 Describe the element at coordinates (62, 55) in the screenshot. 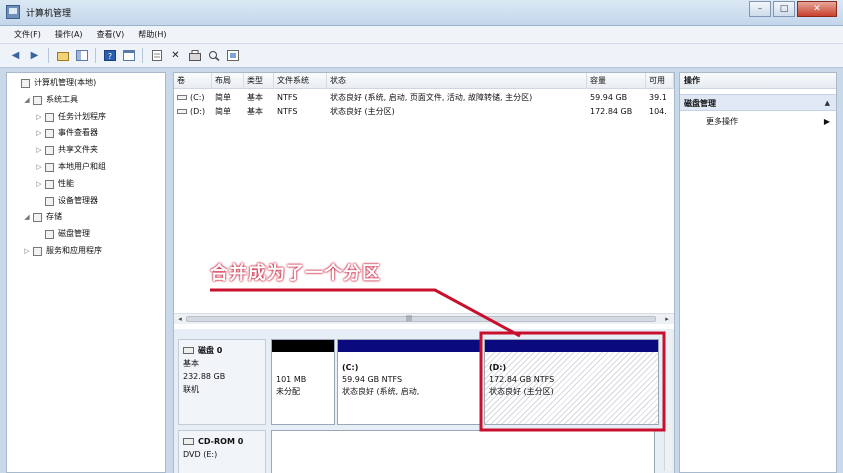

I see `up-folder-icon` at that location.